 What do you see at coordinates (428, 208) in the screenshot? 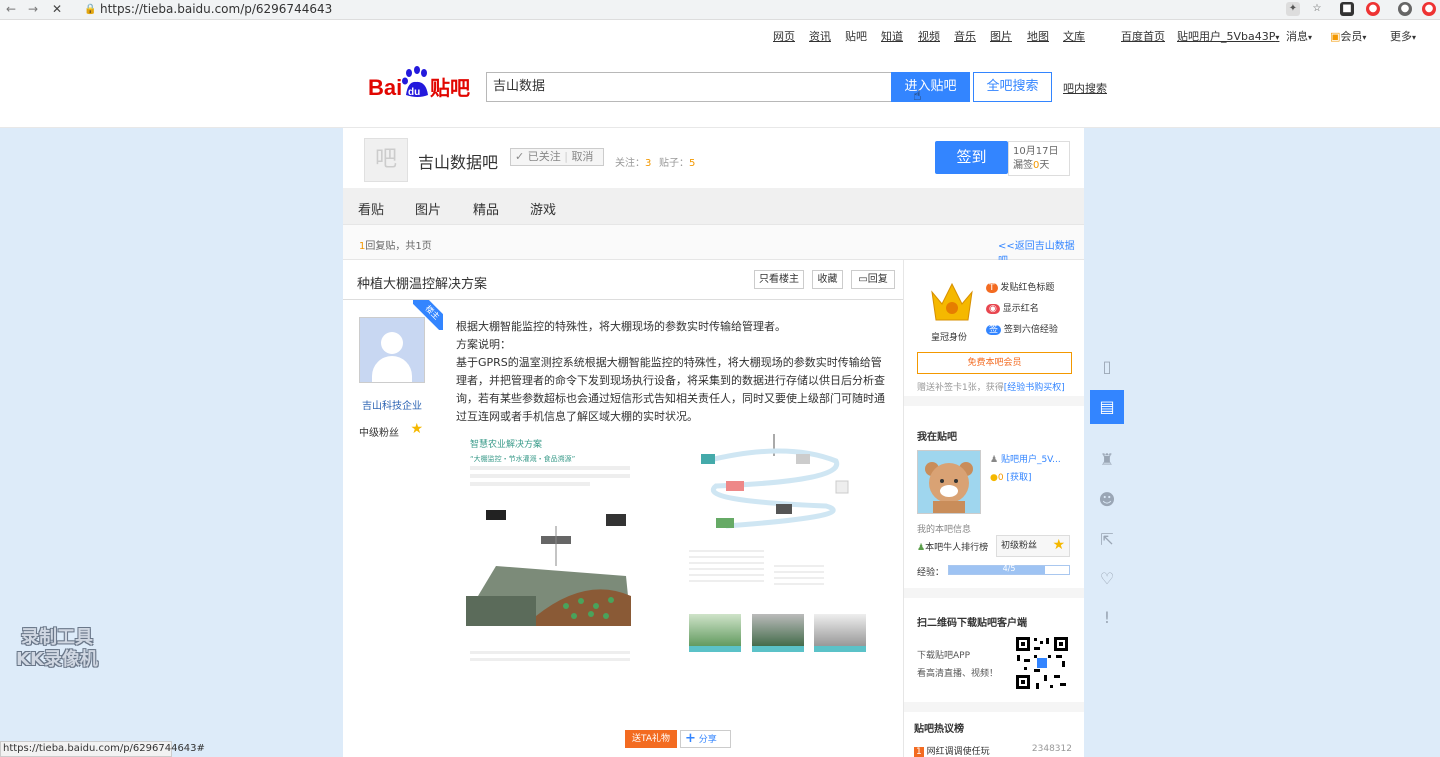
I see `tab-images: 图片` at bounding box center [428, 208].